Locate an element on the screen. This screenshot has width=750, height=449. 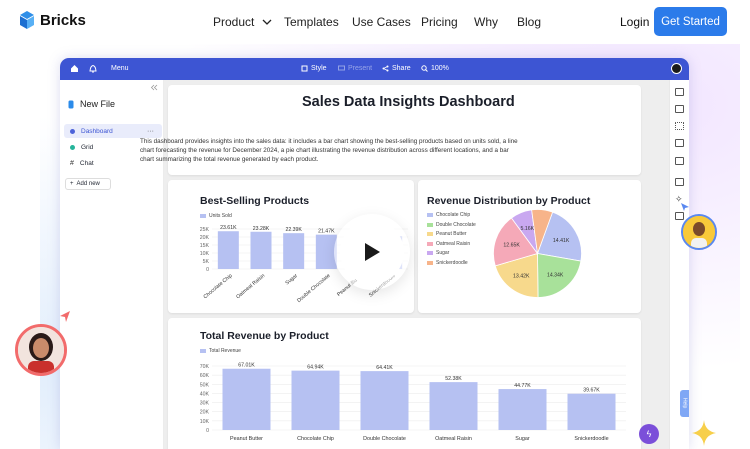
video-play-button is located at coordinates (372, 252).